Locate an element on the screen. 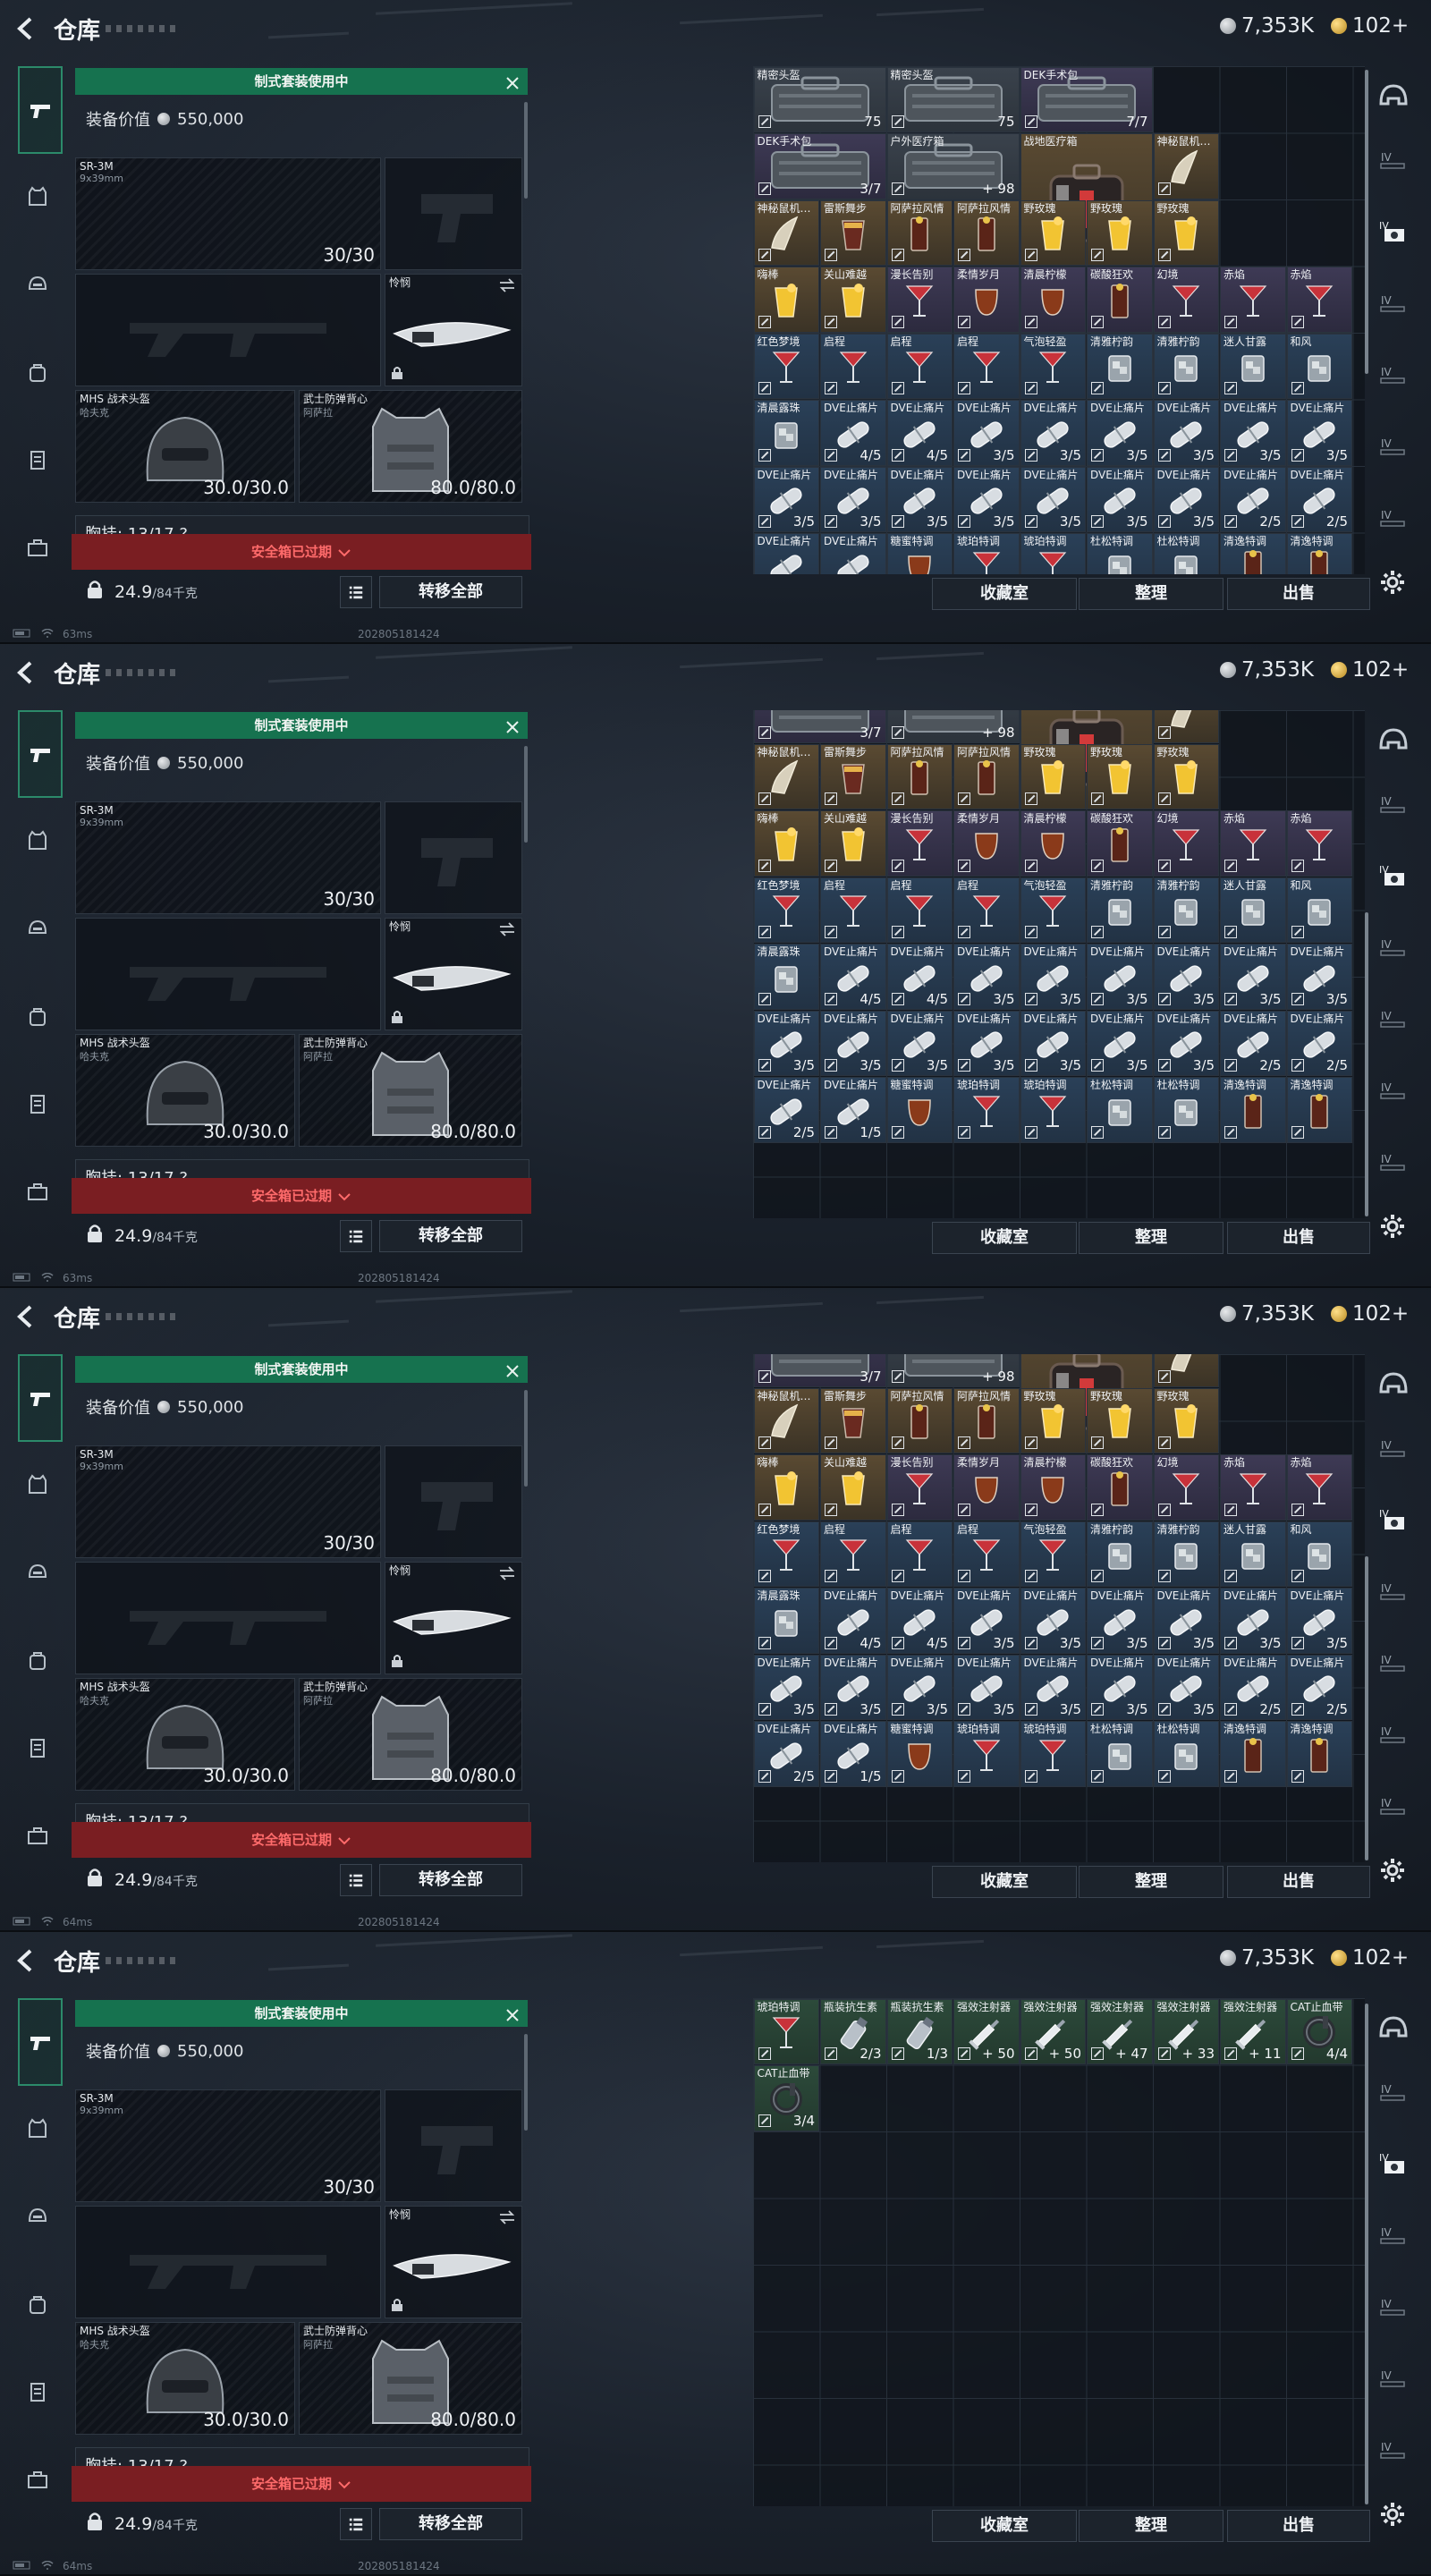  stash-item: DEK手术包 3/7 is located at coordinates (820, 166).